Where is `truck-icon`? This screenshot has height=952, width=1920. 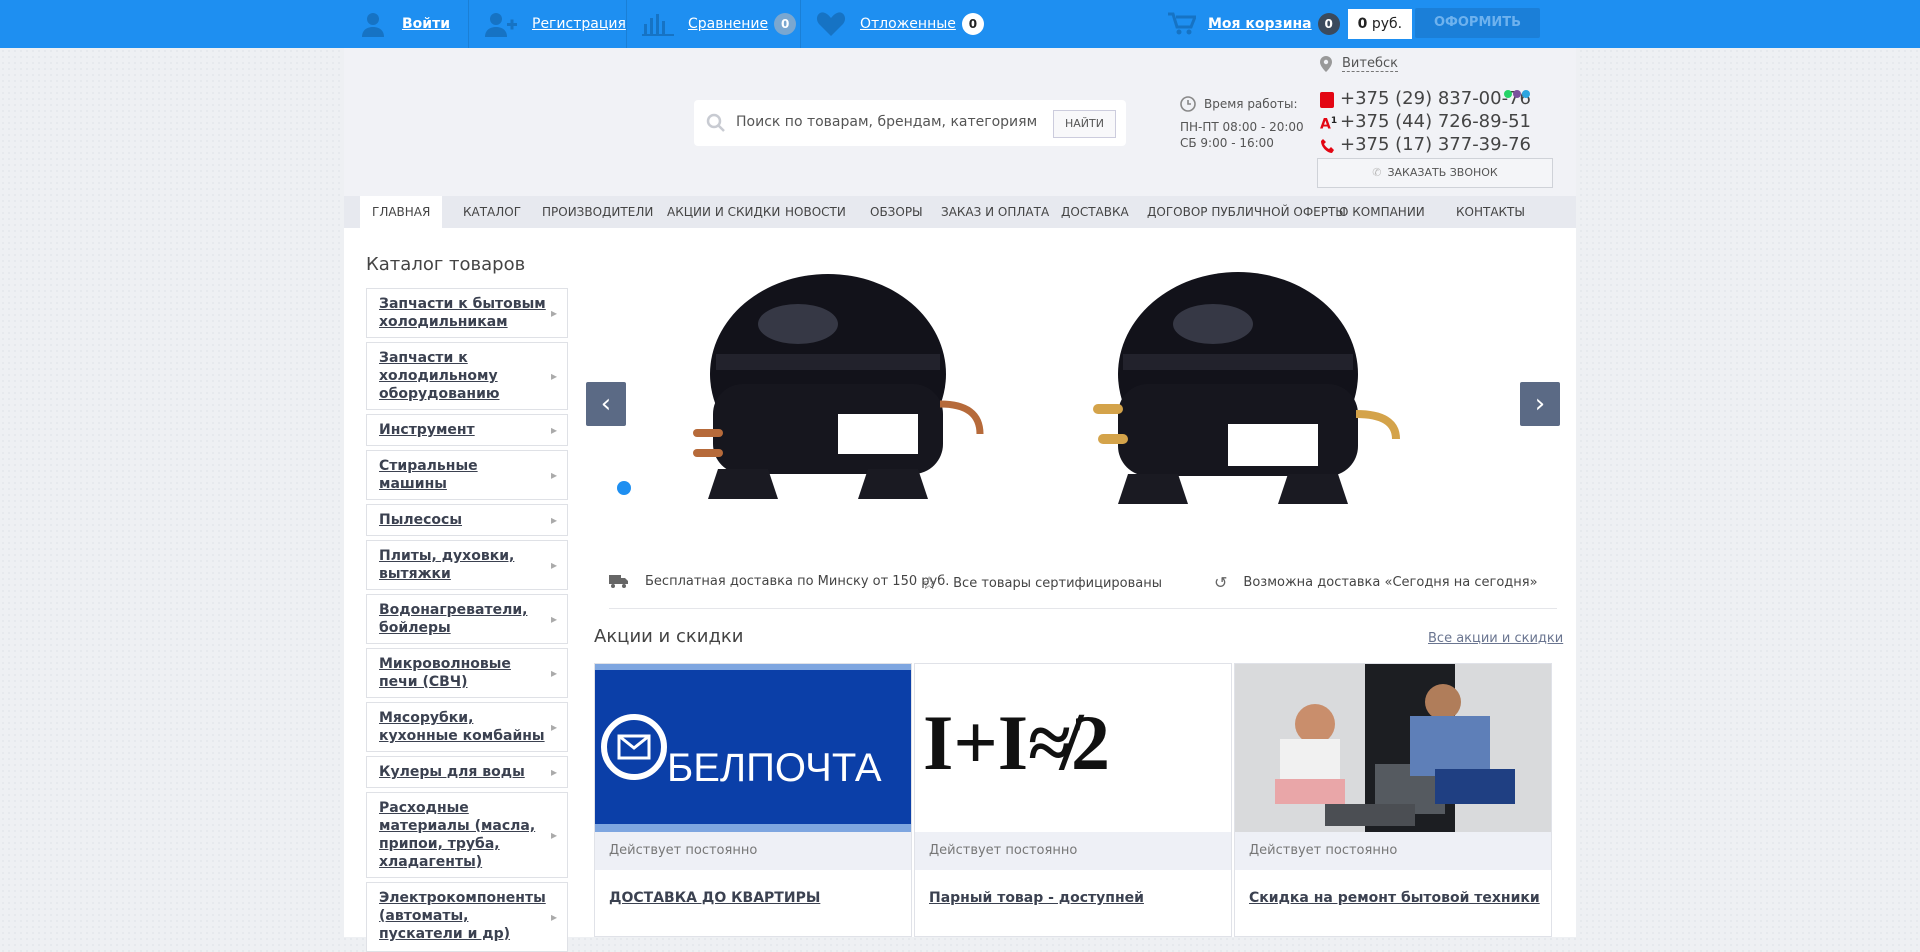
truck-icon is located at coordinates (618, 581).